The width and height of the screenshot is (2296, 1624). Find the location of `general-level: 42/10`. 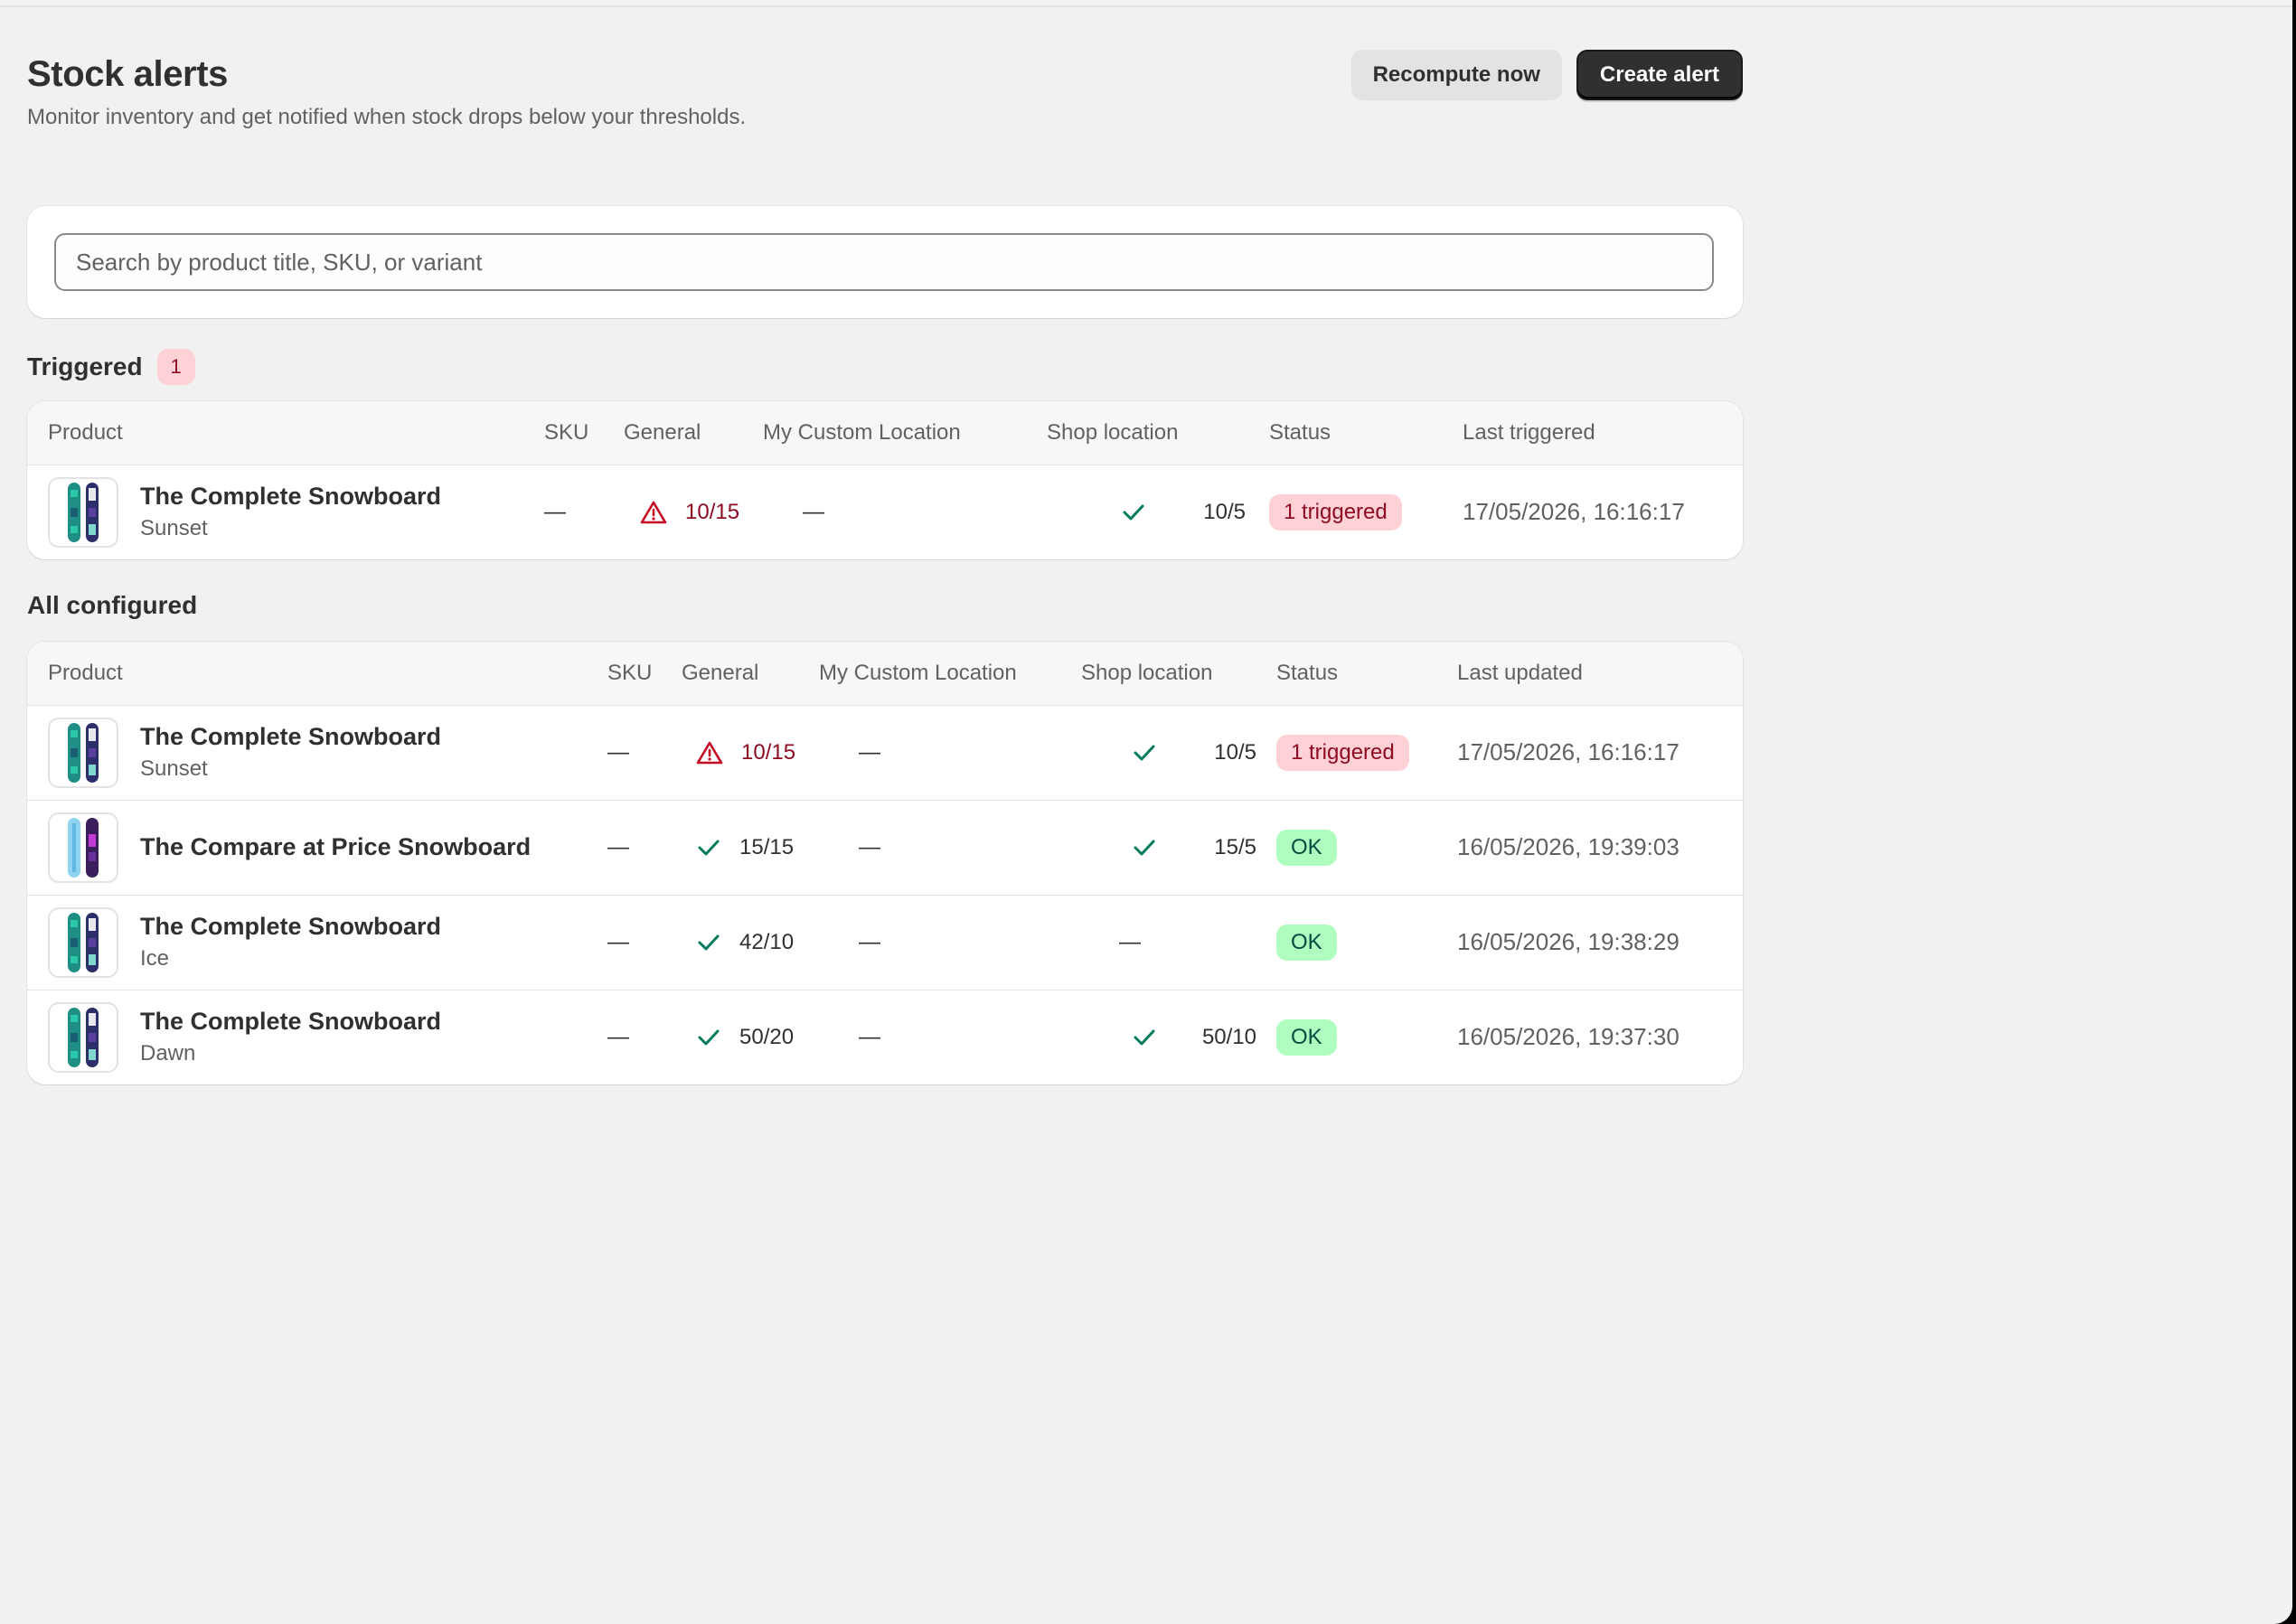

general-level: 42/10 is located at coordinates (750, 943).